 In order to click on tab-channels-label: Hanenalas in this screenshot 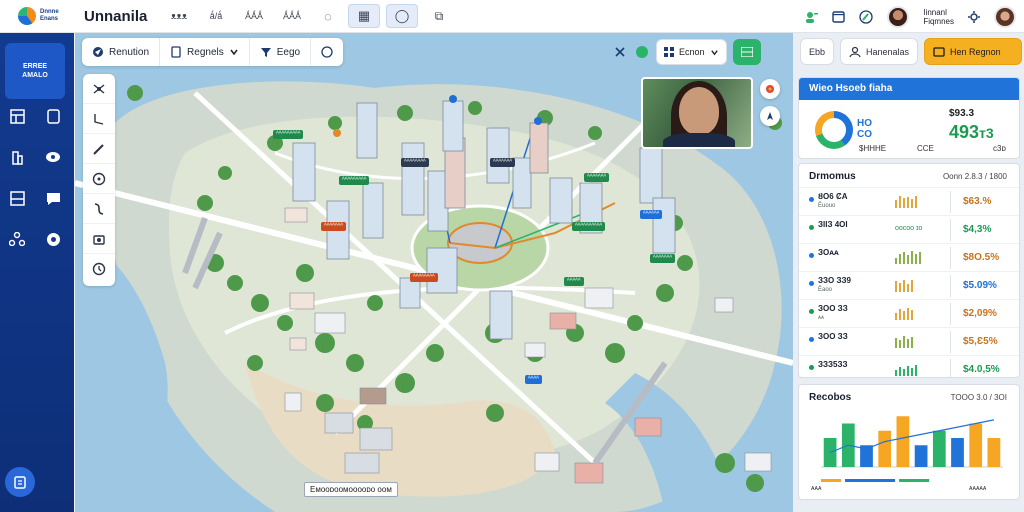, I will do `click(888, 51)`.